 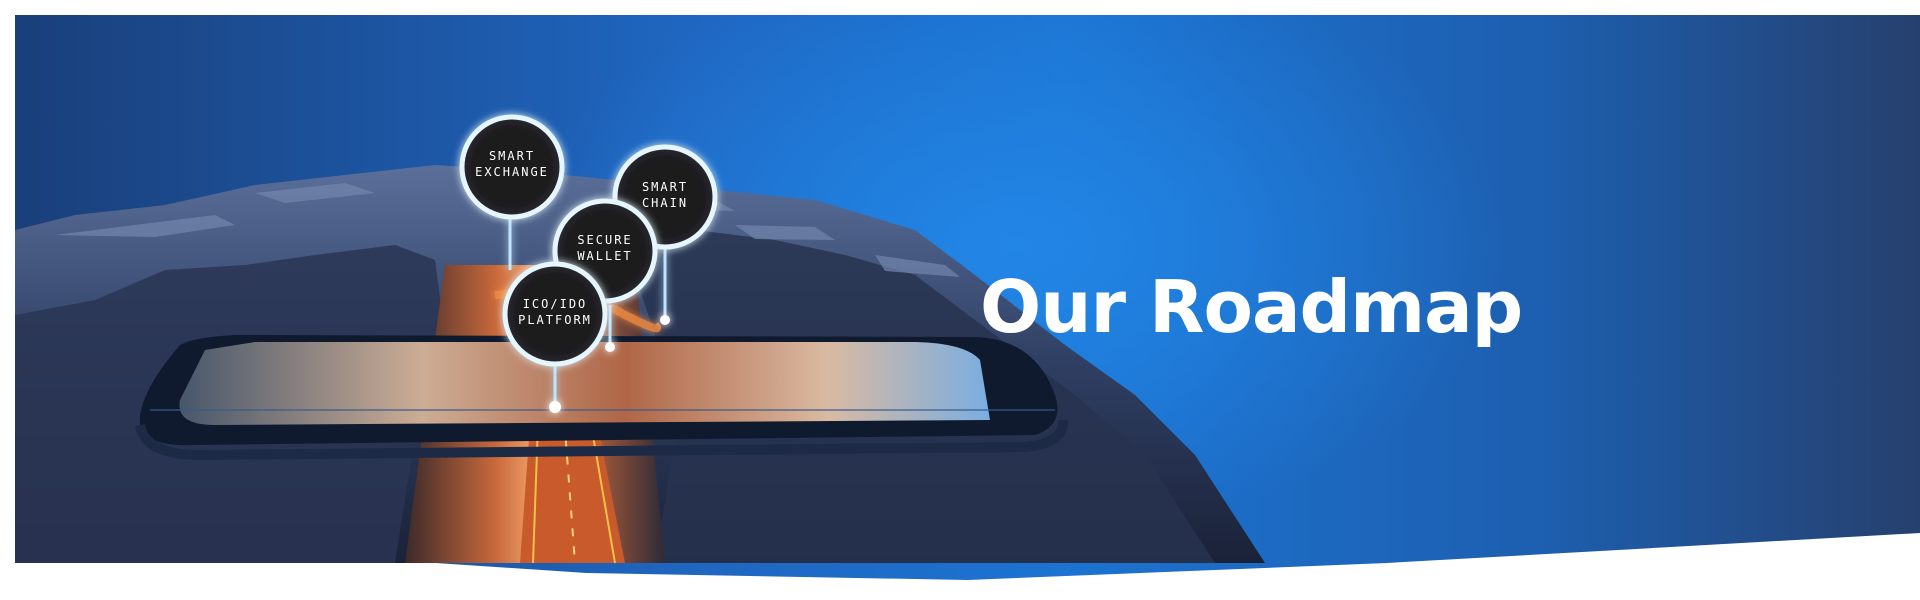 I want to click on pin-ico-ido-line2: PLATFORM, so click(x=555, y=320).